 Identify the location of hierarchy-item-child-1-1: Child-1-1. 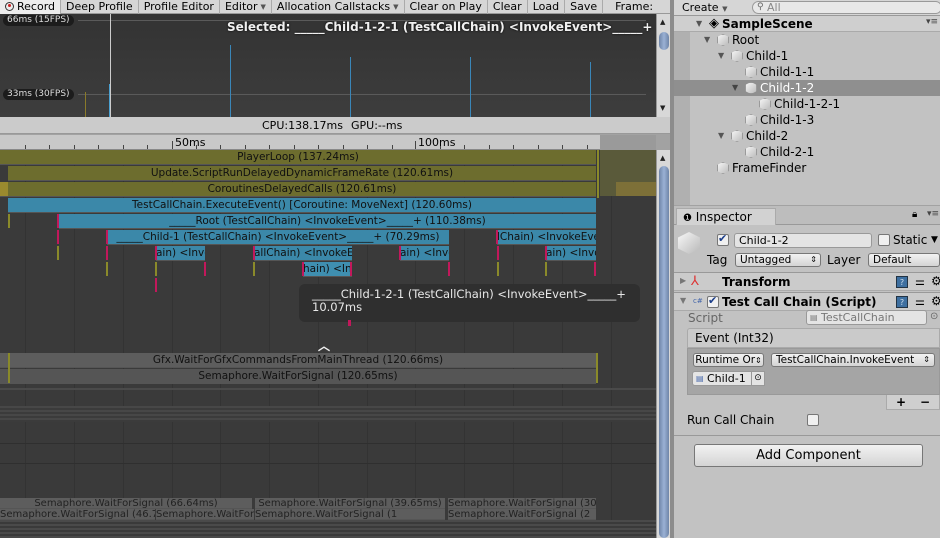
(779, 72).